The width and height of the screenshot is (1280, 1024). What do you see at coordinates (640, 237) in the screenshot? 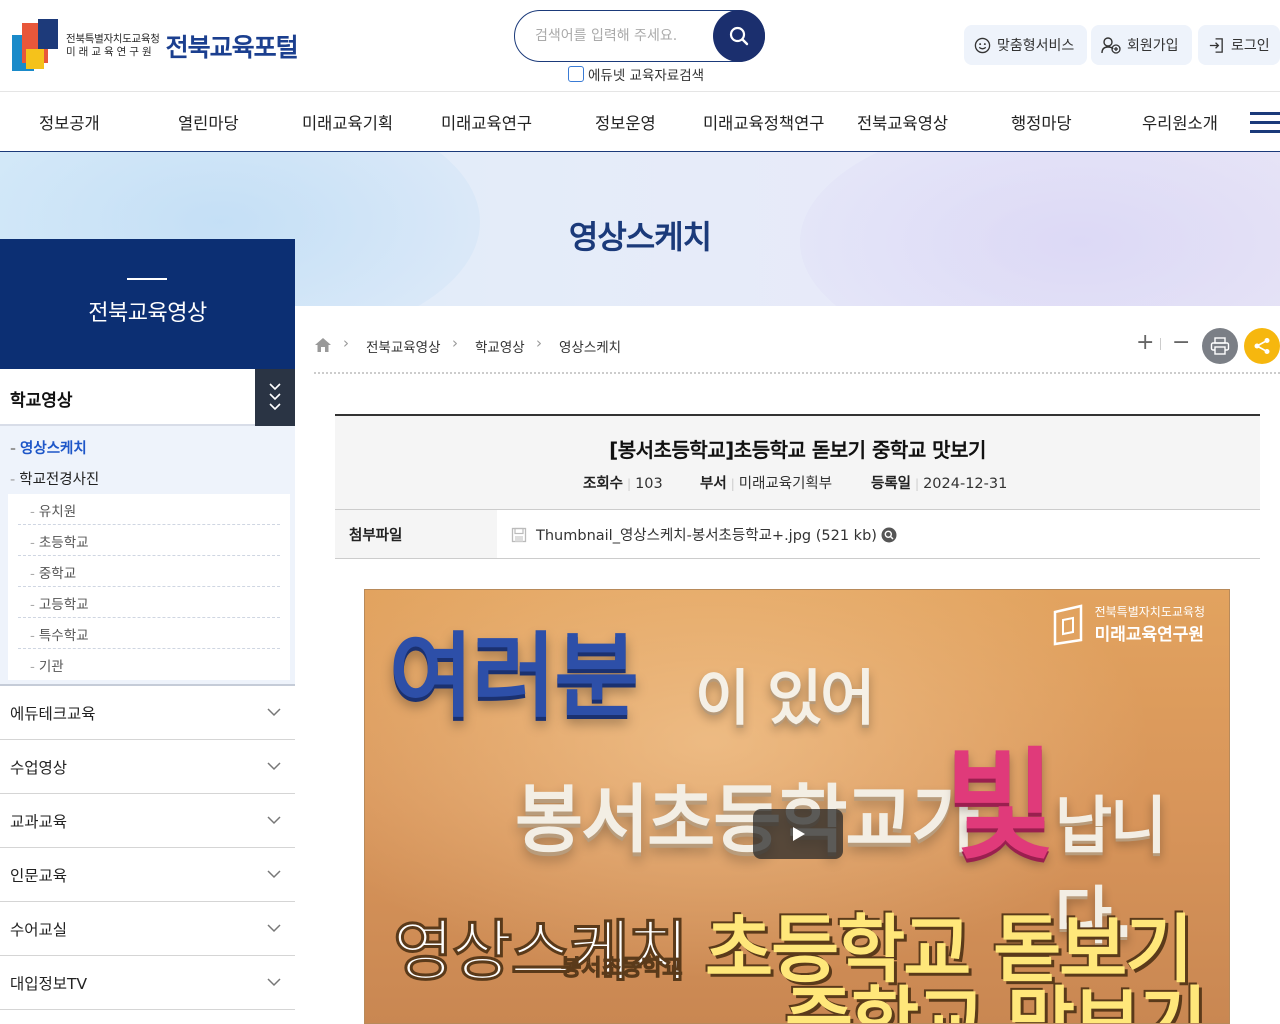
I see `page-title: 영상스케치` at bounding box center [640, 237].